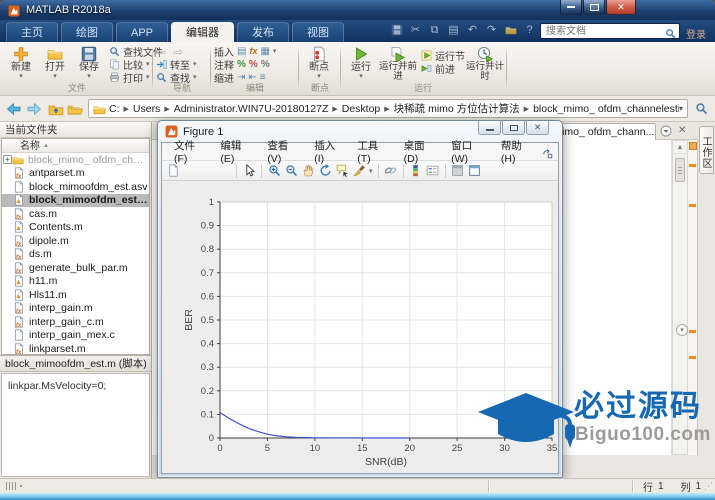 The image size is (715, 500). What do you see at coordinates (249, 171) in the screenshot?
I see `pointer-icon` at bounding box center [249, 171].